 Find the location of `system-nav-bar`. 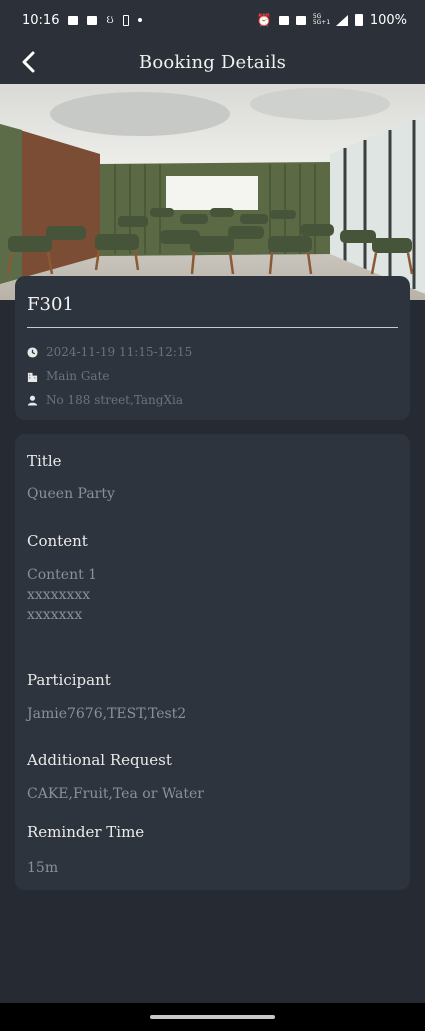

system-nav-bar is located at coordinates (212, 1017).